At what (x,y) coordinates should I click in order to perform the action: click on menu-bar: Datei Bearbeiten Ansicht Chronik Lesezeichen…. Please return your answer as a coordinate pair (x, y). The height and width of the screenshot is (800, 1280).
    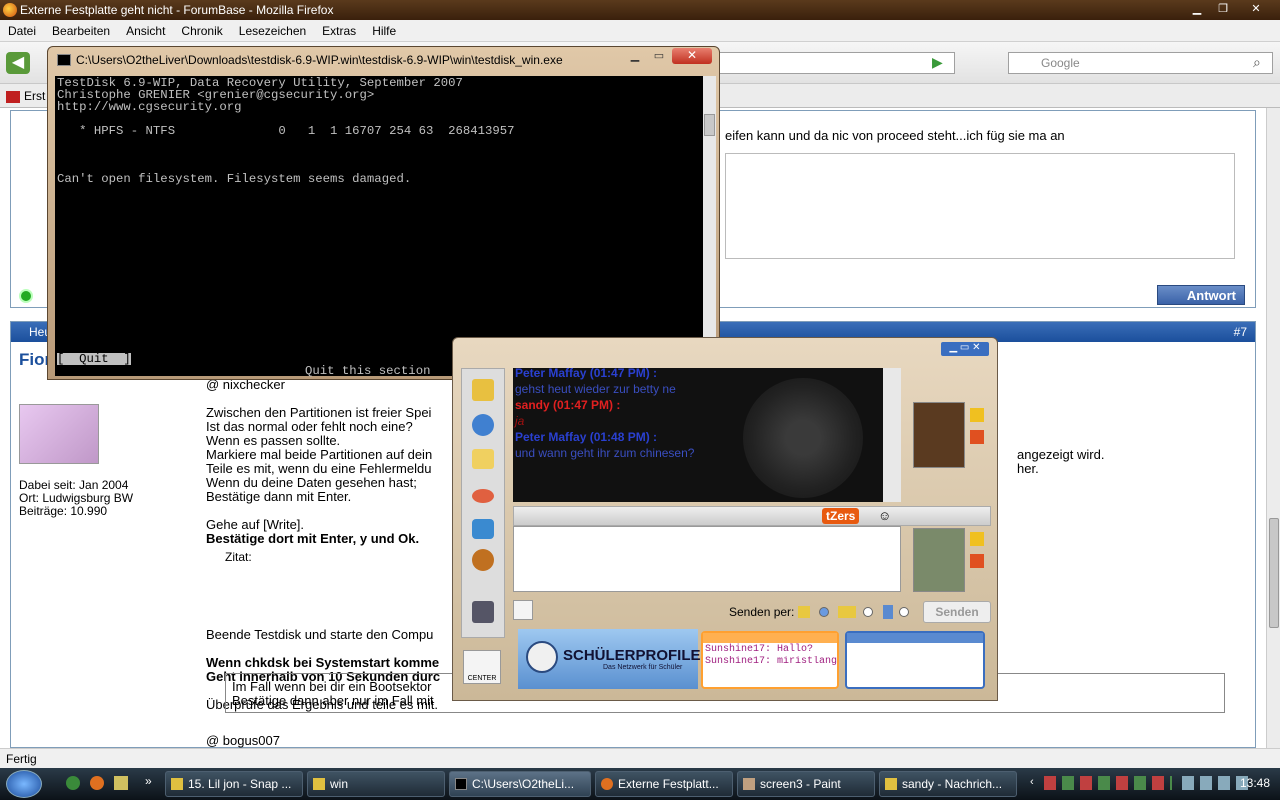
    Looking at the image, I should click on (640, 31).